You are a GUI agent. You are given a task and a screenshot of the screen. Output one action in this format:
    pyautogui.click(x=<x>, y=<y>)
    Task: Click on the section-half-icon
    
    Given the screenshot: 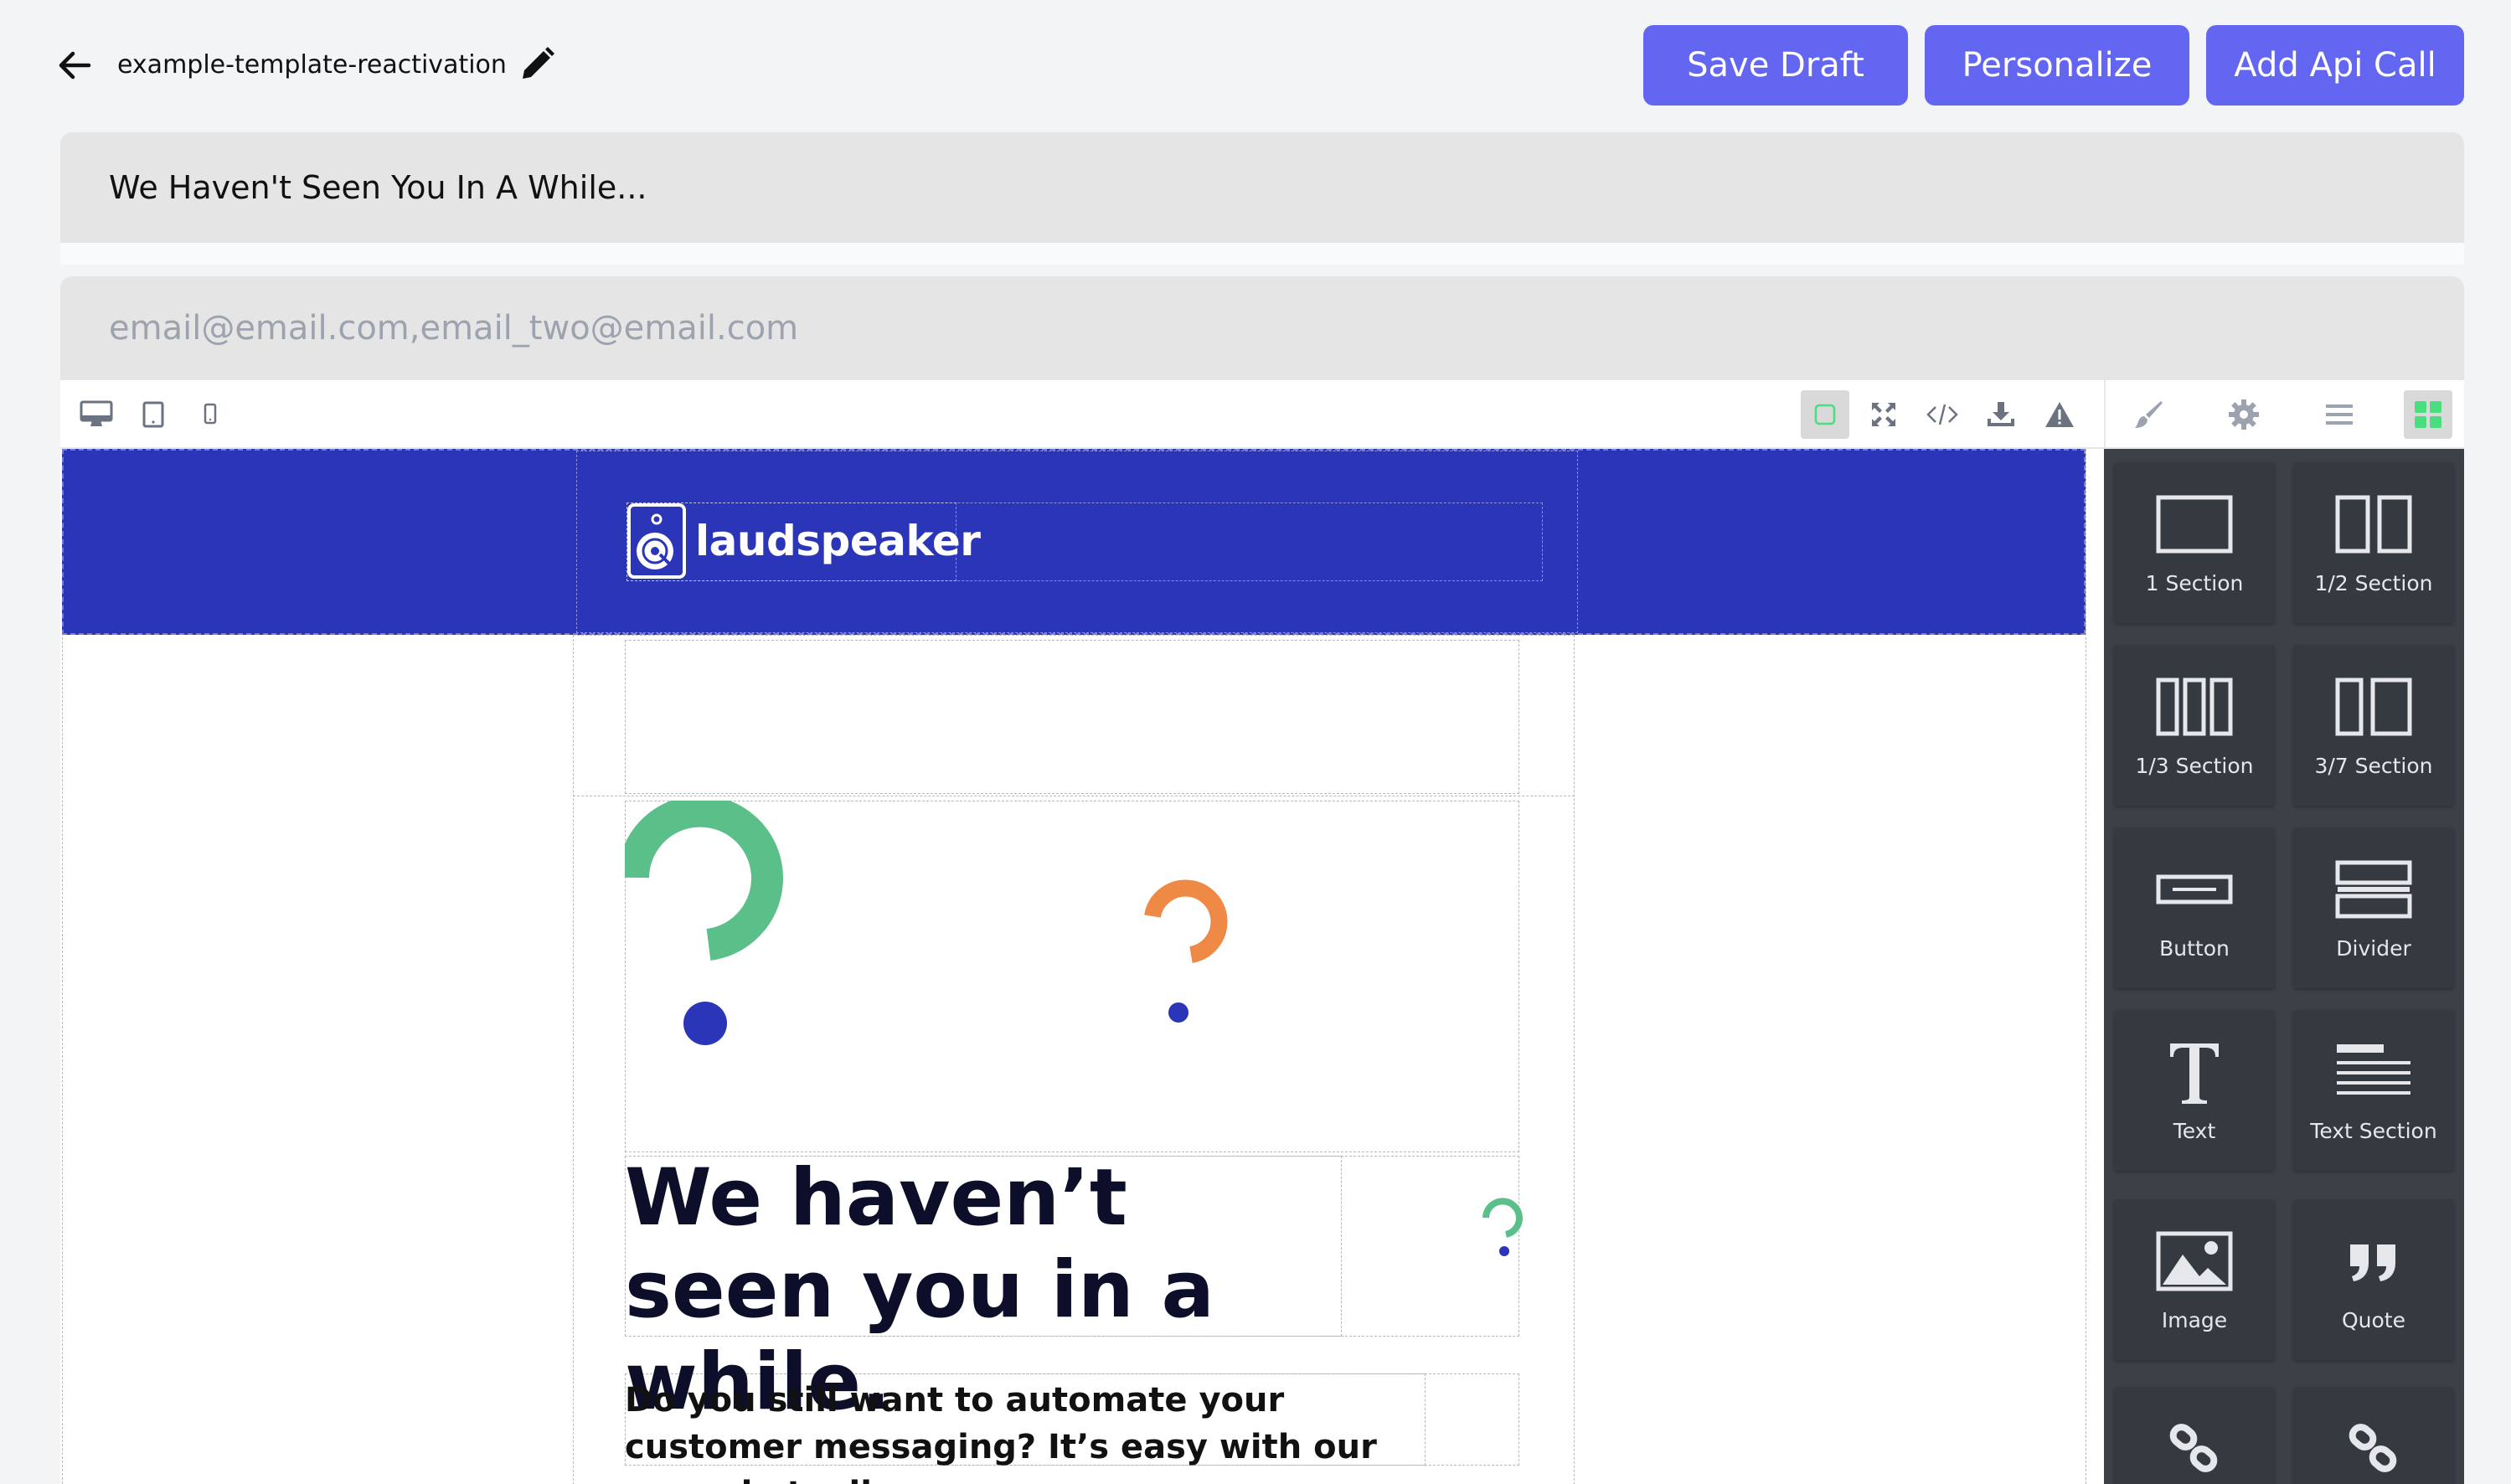 What is the action you would take?
    pyautogui.click(x=2373, y=524)
    